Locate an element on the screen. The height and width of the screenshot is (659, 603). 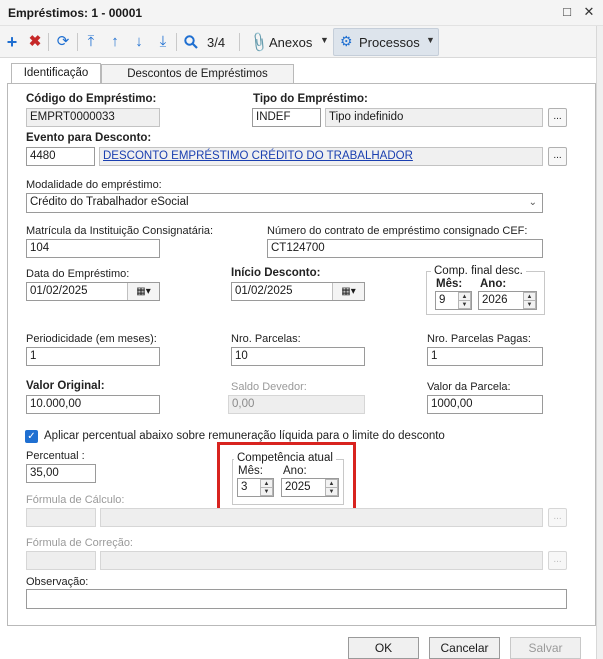
modalidade-value: Crédito do Trabalhador eSocial is located at coordinates (109, 202).